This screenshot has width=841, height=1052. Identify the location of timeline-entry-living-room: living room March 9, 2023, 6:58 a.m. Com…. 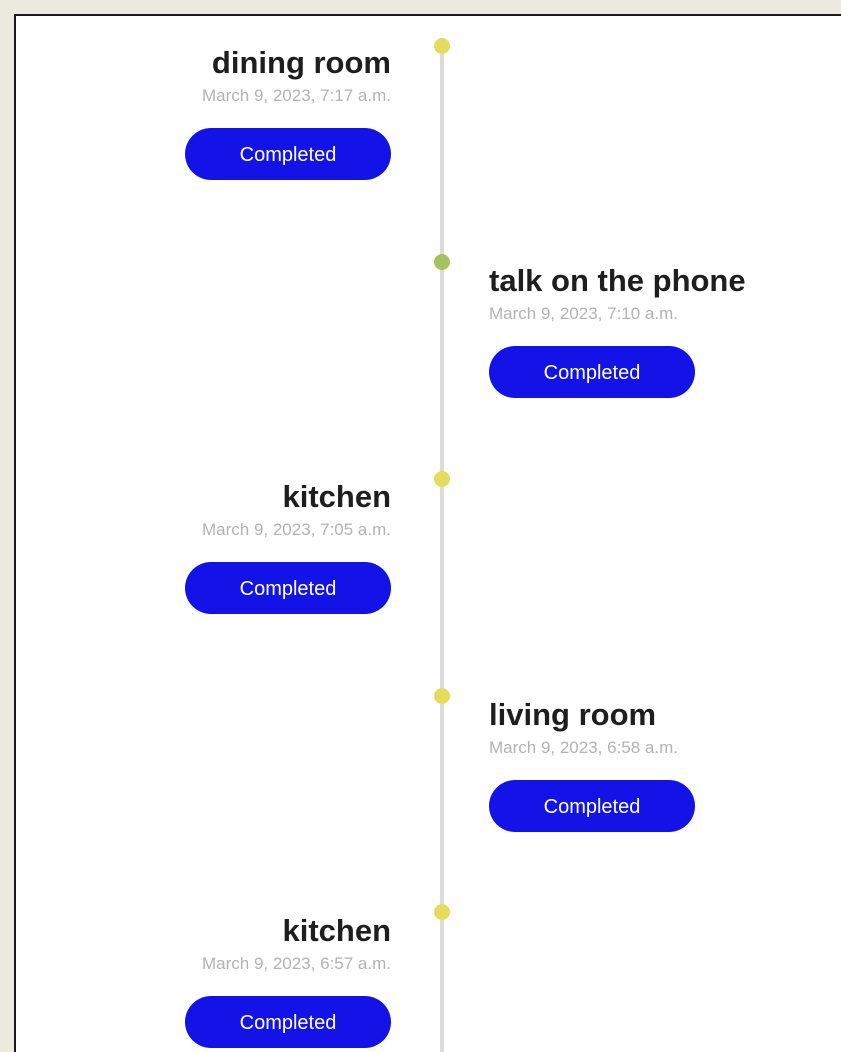
(639, 764).